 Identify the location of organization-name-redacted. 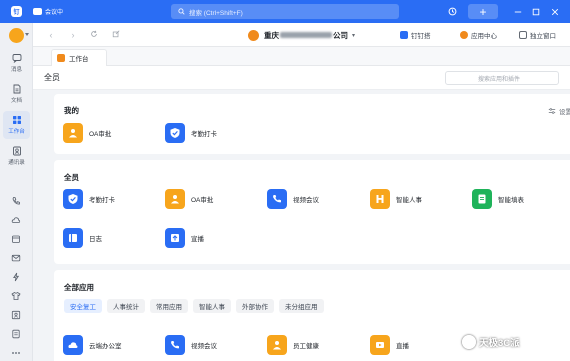
(306, 35).